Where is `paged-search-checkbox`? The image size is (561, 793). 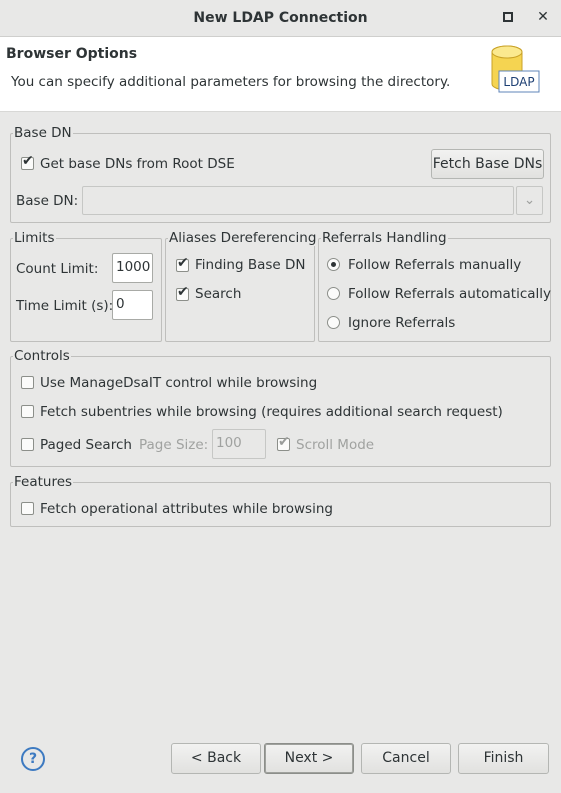 paged-search-checkbox is located at coordinates (27, 444).